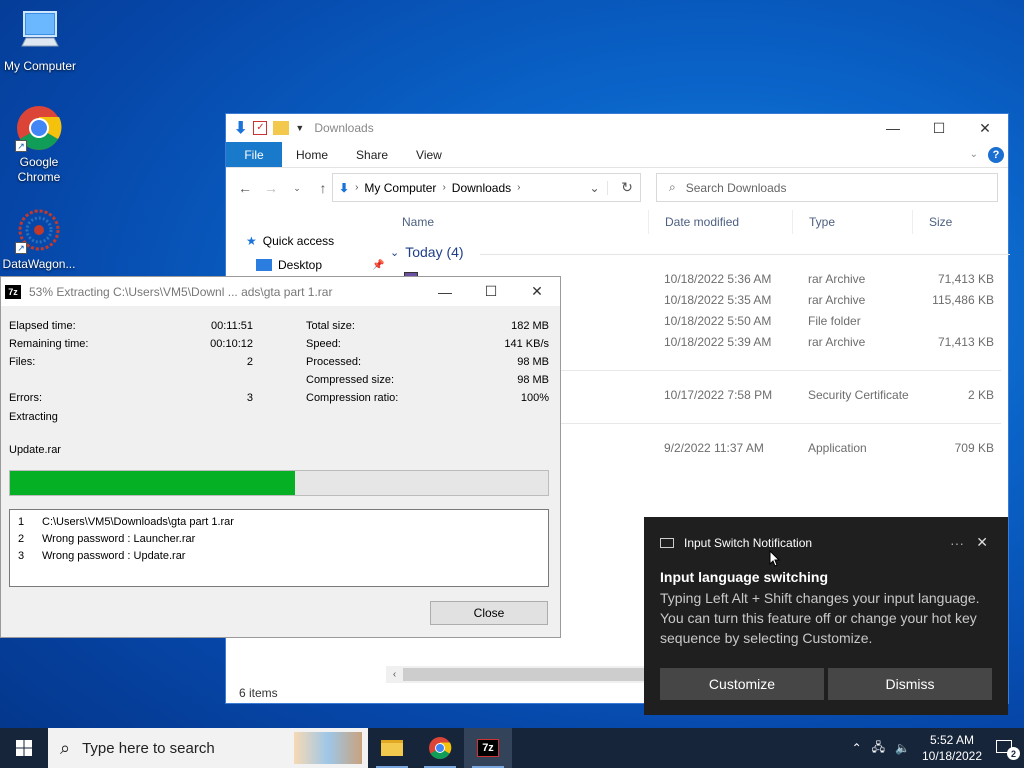 This screenshot has width=1024, height=768. I want to click on up-arrow-icon: ↑, so click(323, 188).